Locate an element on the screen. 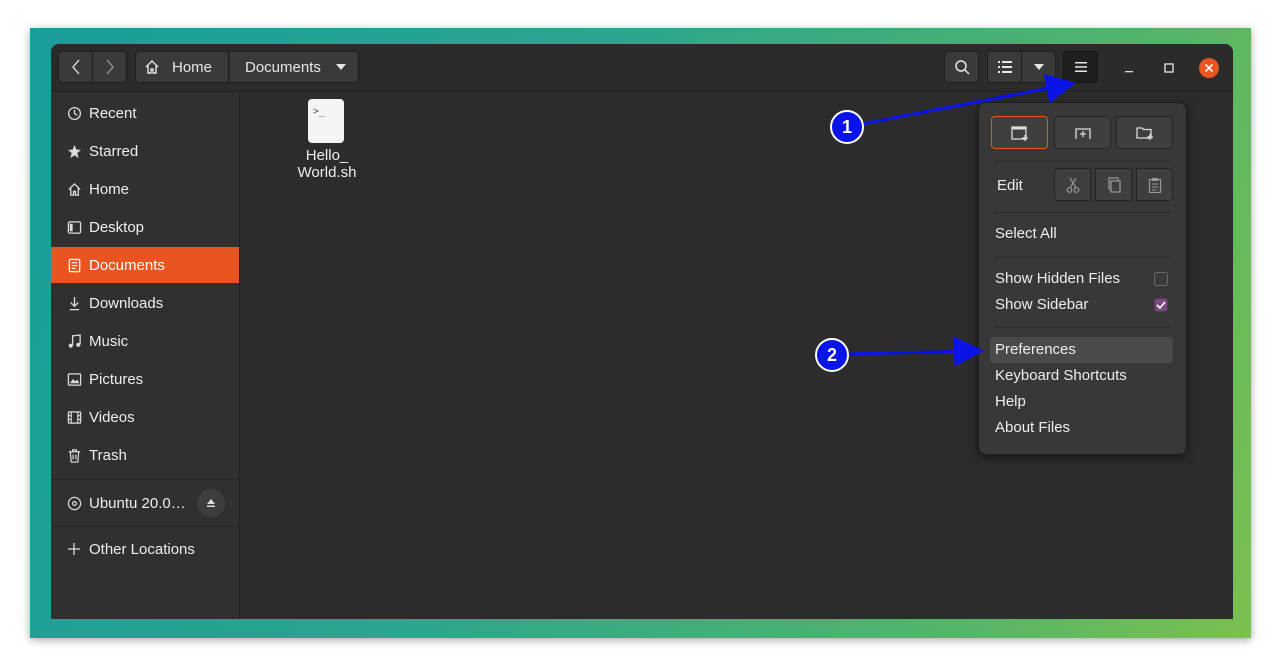 The image size is (1281, 670). file-name: Hello_ World.sh is located at coordinates (327, 164).